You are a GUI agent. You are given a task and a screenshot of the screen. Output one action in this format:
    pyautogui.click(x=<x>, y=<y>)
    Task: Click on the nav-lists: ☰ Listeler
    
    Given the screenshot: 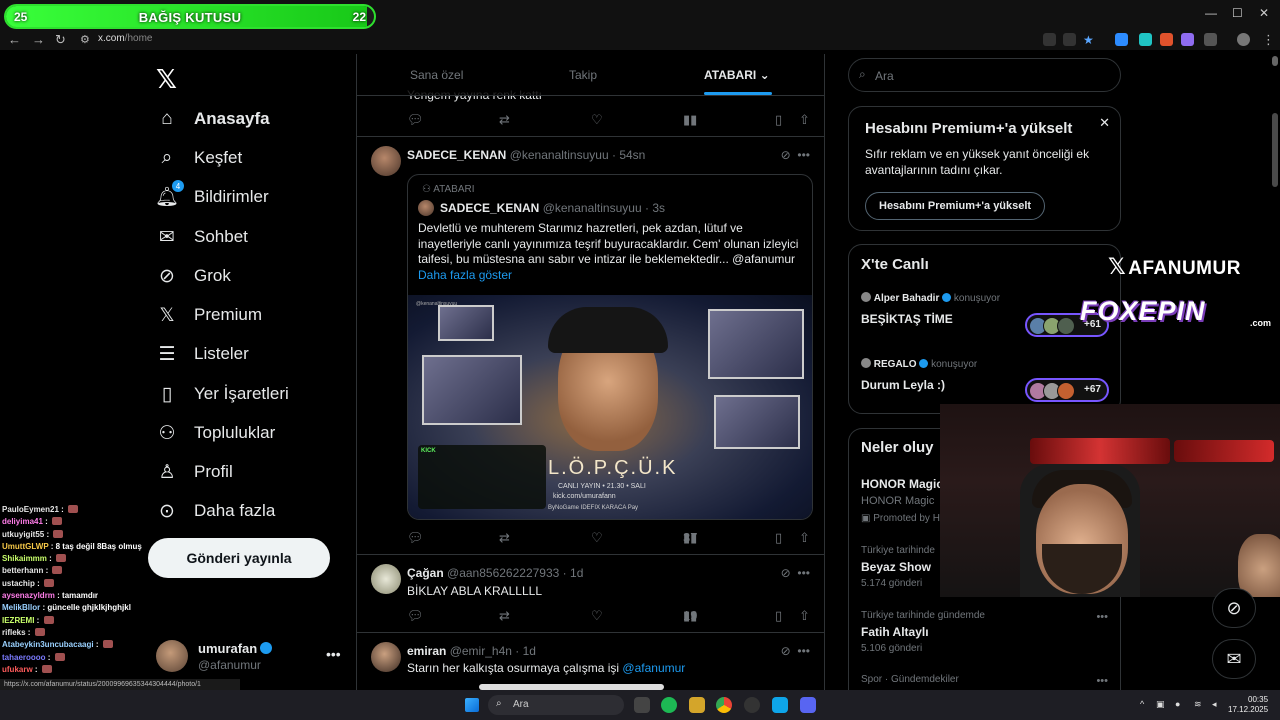 What is the action you would take?
    pyautogui.click(x=202, y=354)
    